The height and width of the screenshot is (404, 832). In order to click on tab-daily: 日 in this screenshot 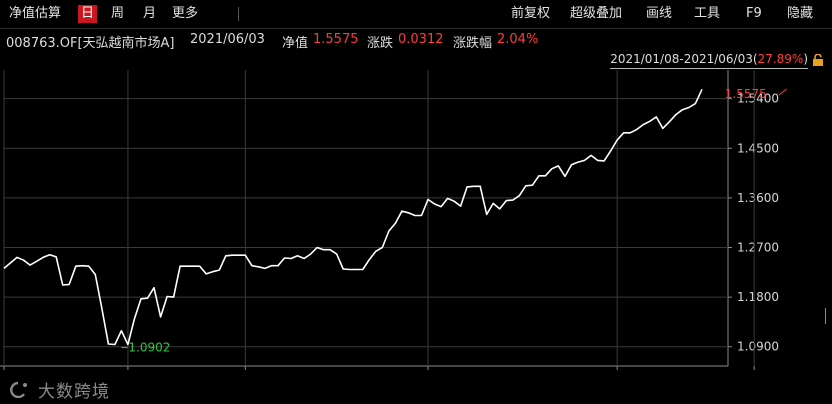, I will do `click(88, 14)`.